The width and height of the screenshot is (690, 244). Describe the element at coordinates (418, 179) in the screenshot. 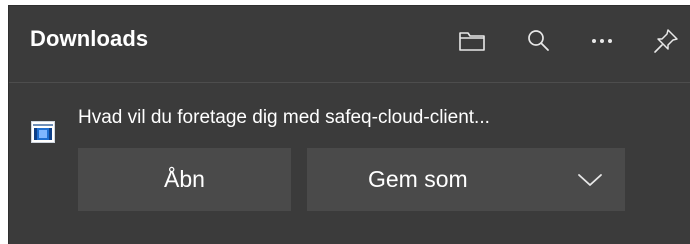

I see `save-as-button-label: Gem som` at that location.